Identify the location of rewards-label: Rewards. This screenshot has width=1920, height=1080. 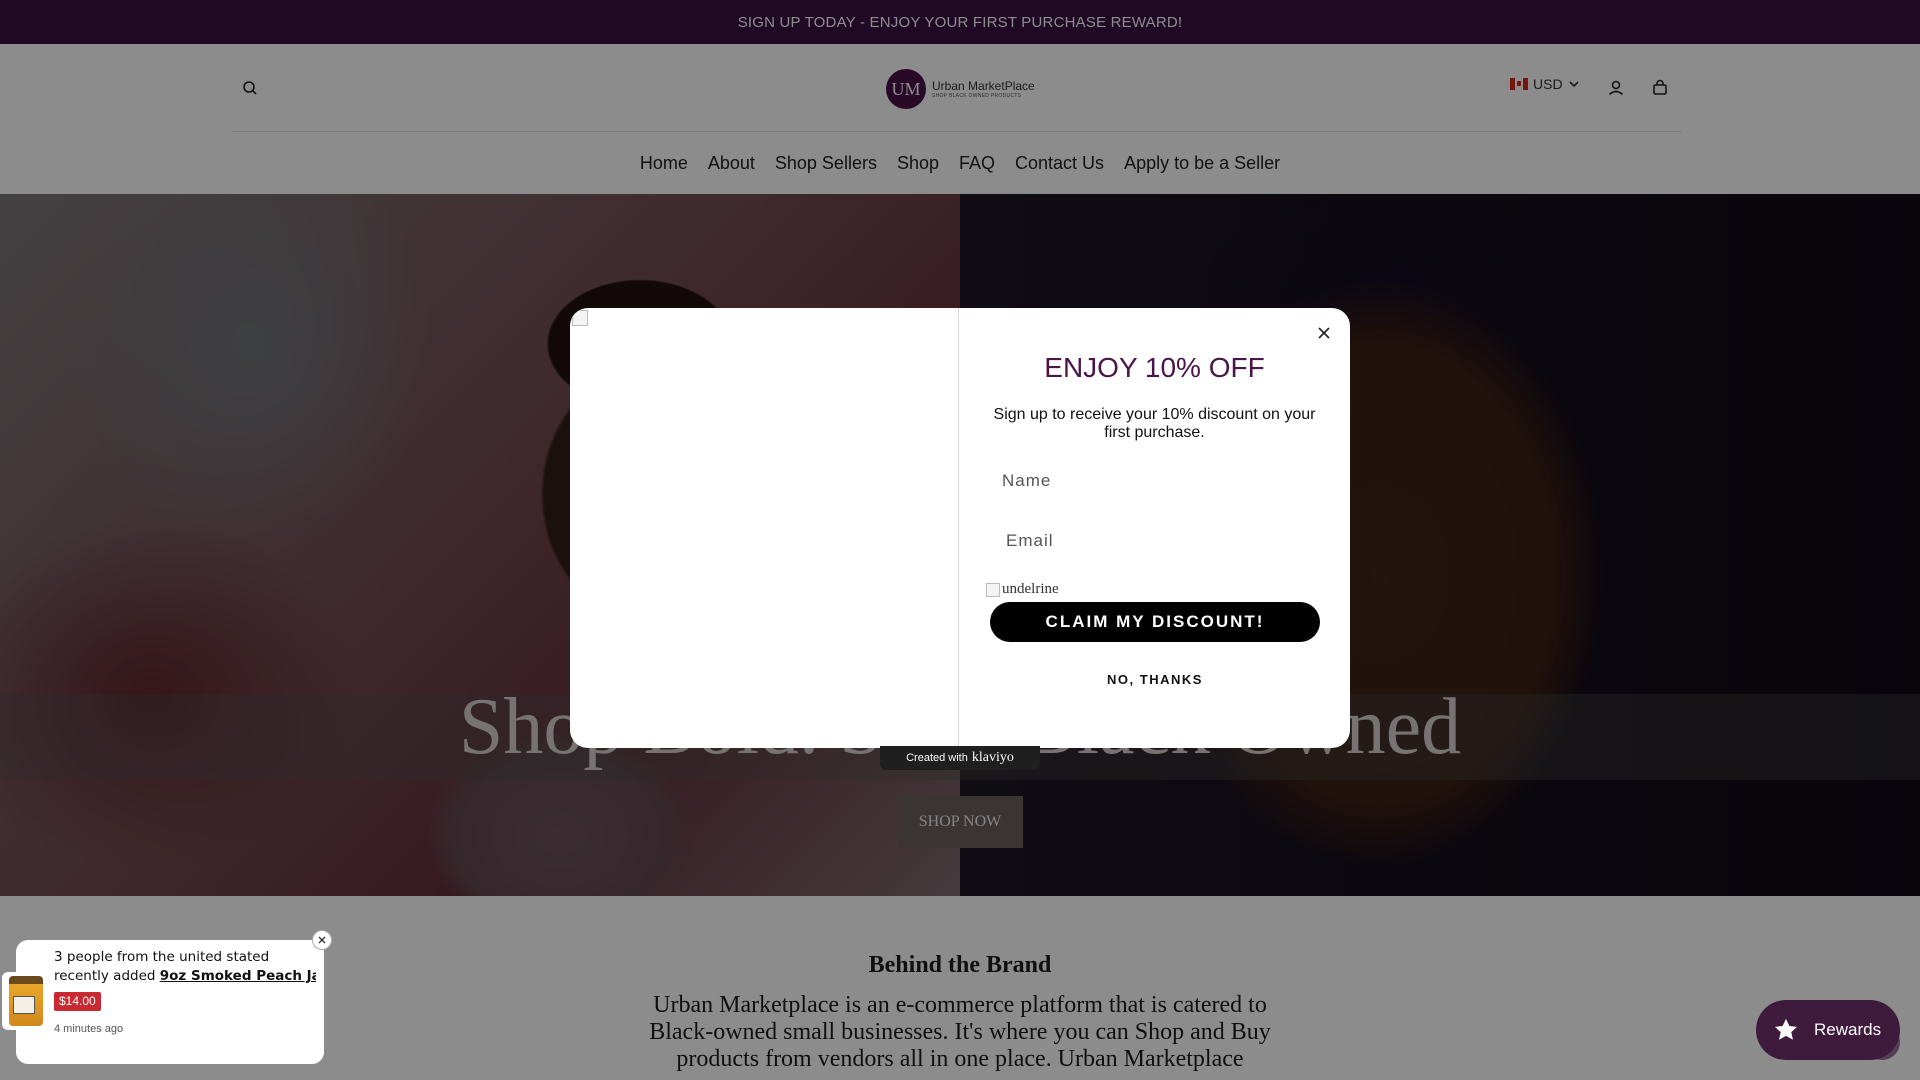
(1848, 1029).